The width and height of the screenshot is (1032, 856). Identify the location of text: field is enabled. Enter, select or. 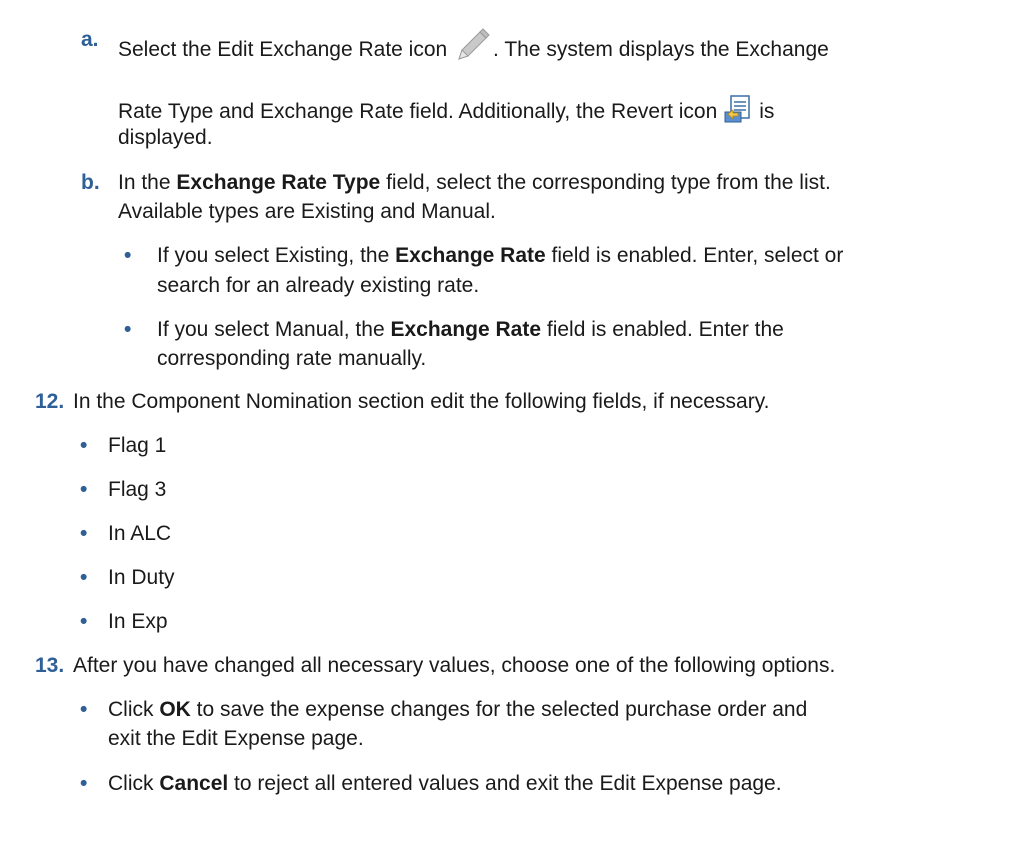
(694, 255).